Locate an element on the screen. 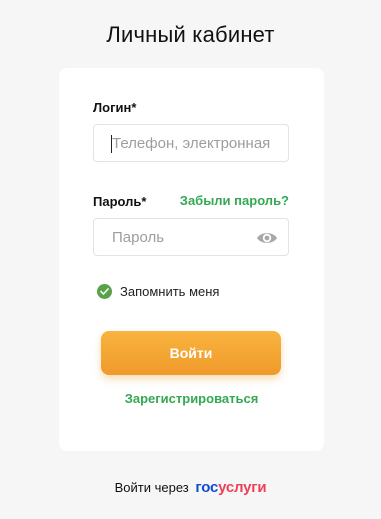 The image size is (381, 519). login-field-wrapper is located at coordinates (191, 143).